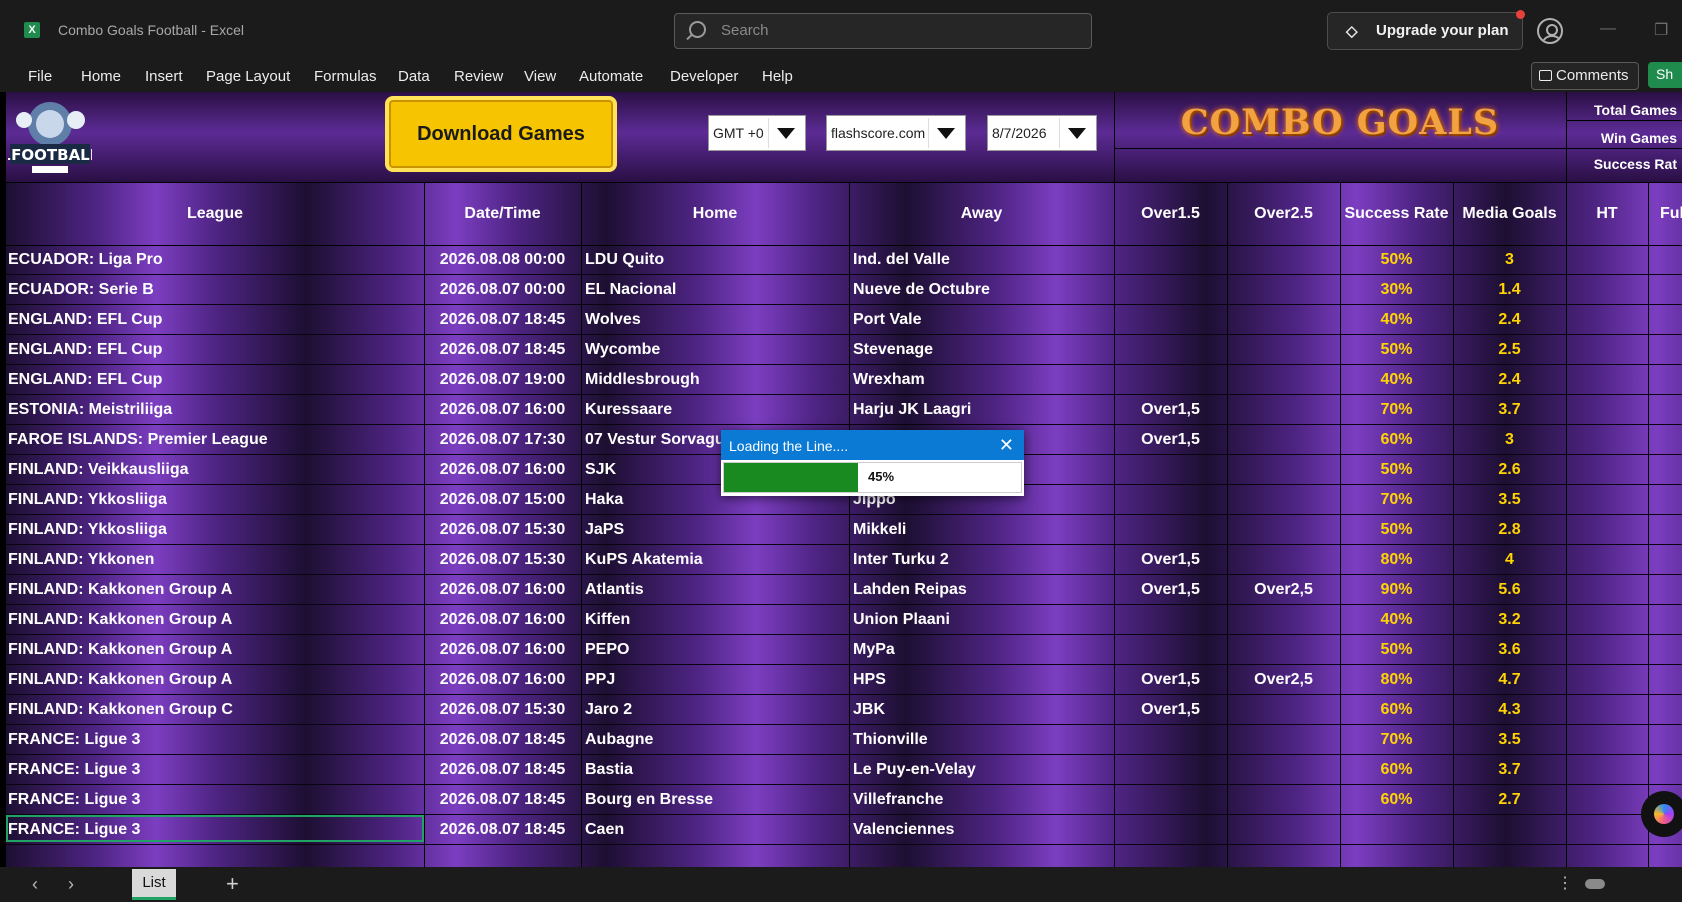 The image size is (1682, 902). What do you see at coordinates (502, 289) in the screenshot?
I see `cell-datetime: 2026.08.07 00:00` at bounding box center [502, 289].